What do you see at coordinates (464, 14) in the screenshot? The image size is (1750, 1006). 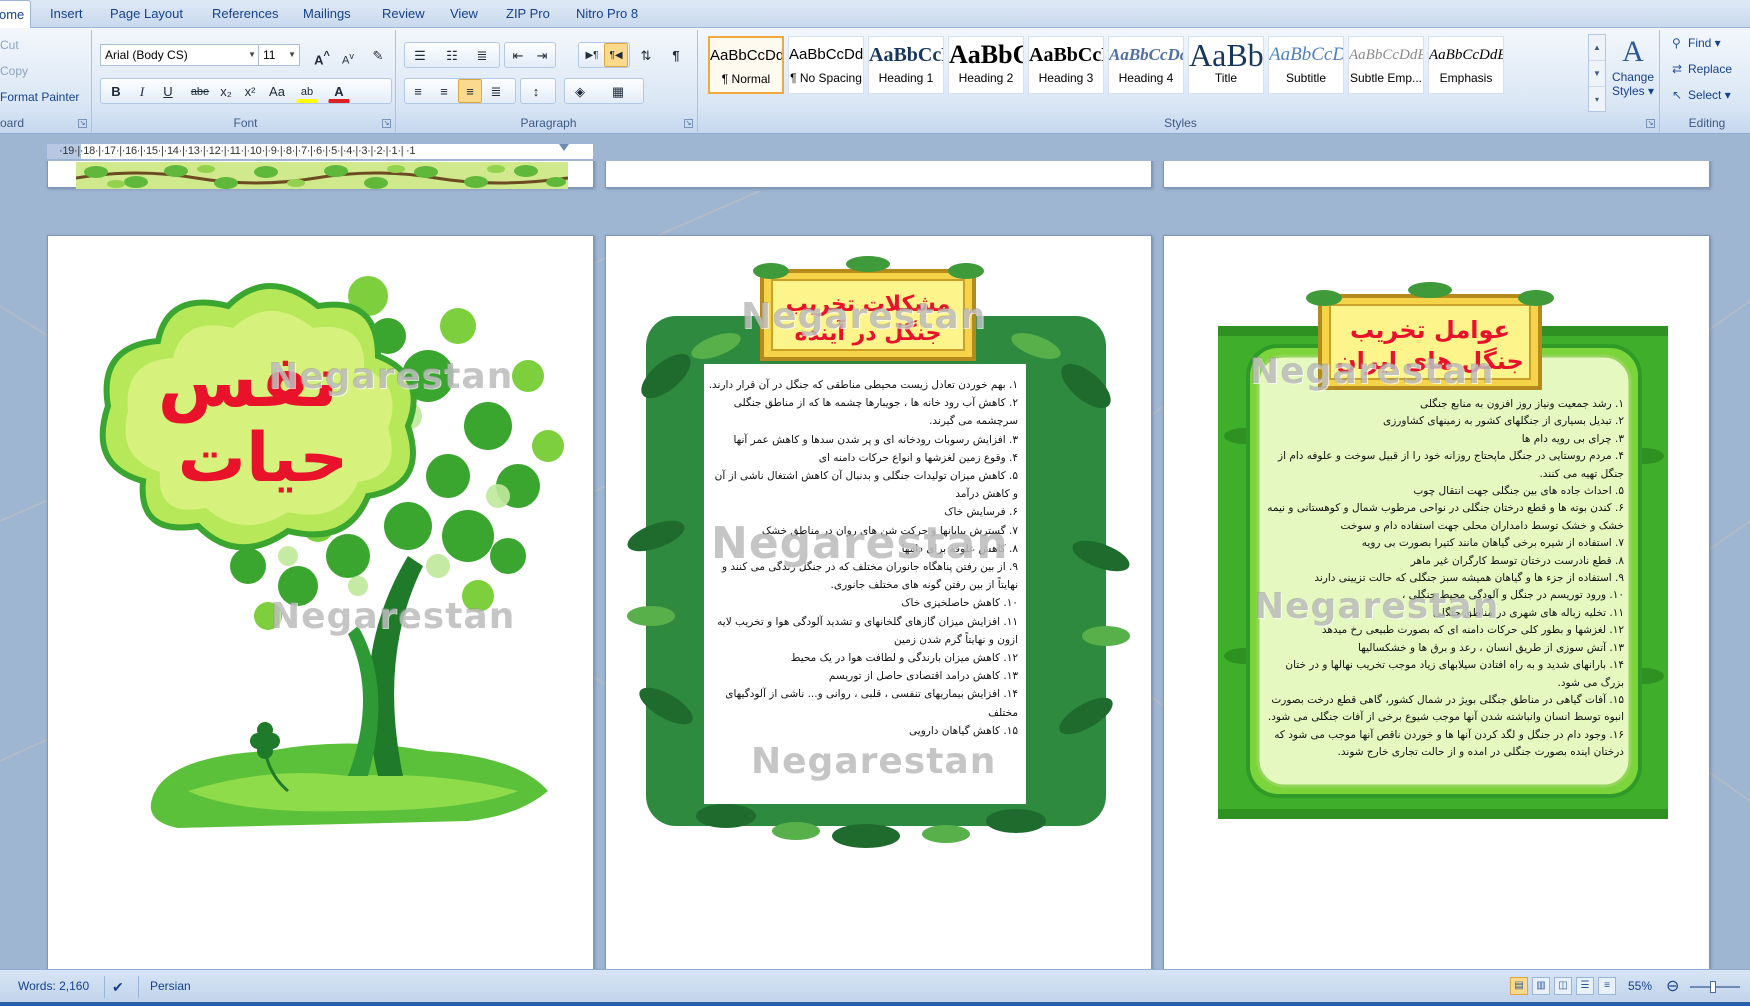 I see `tab-view: View` at bounding box center [464, 14].